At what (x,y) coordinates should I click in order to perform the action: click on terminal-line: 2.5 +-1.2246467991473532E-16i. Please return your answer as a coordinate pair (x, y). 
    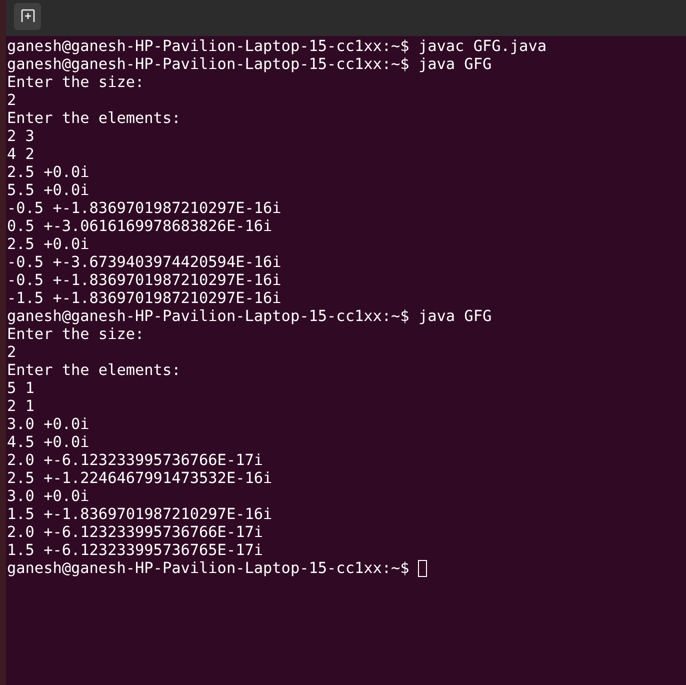
    Looking at the image, I should click on (139, 478).